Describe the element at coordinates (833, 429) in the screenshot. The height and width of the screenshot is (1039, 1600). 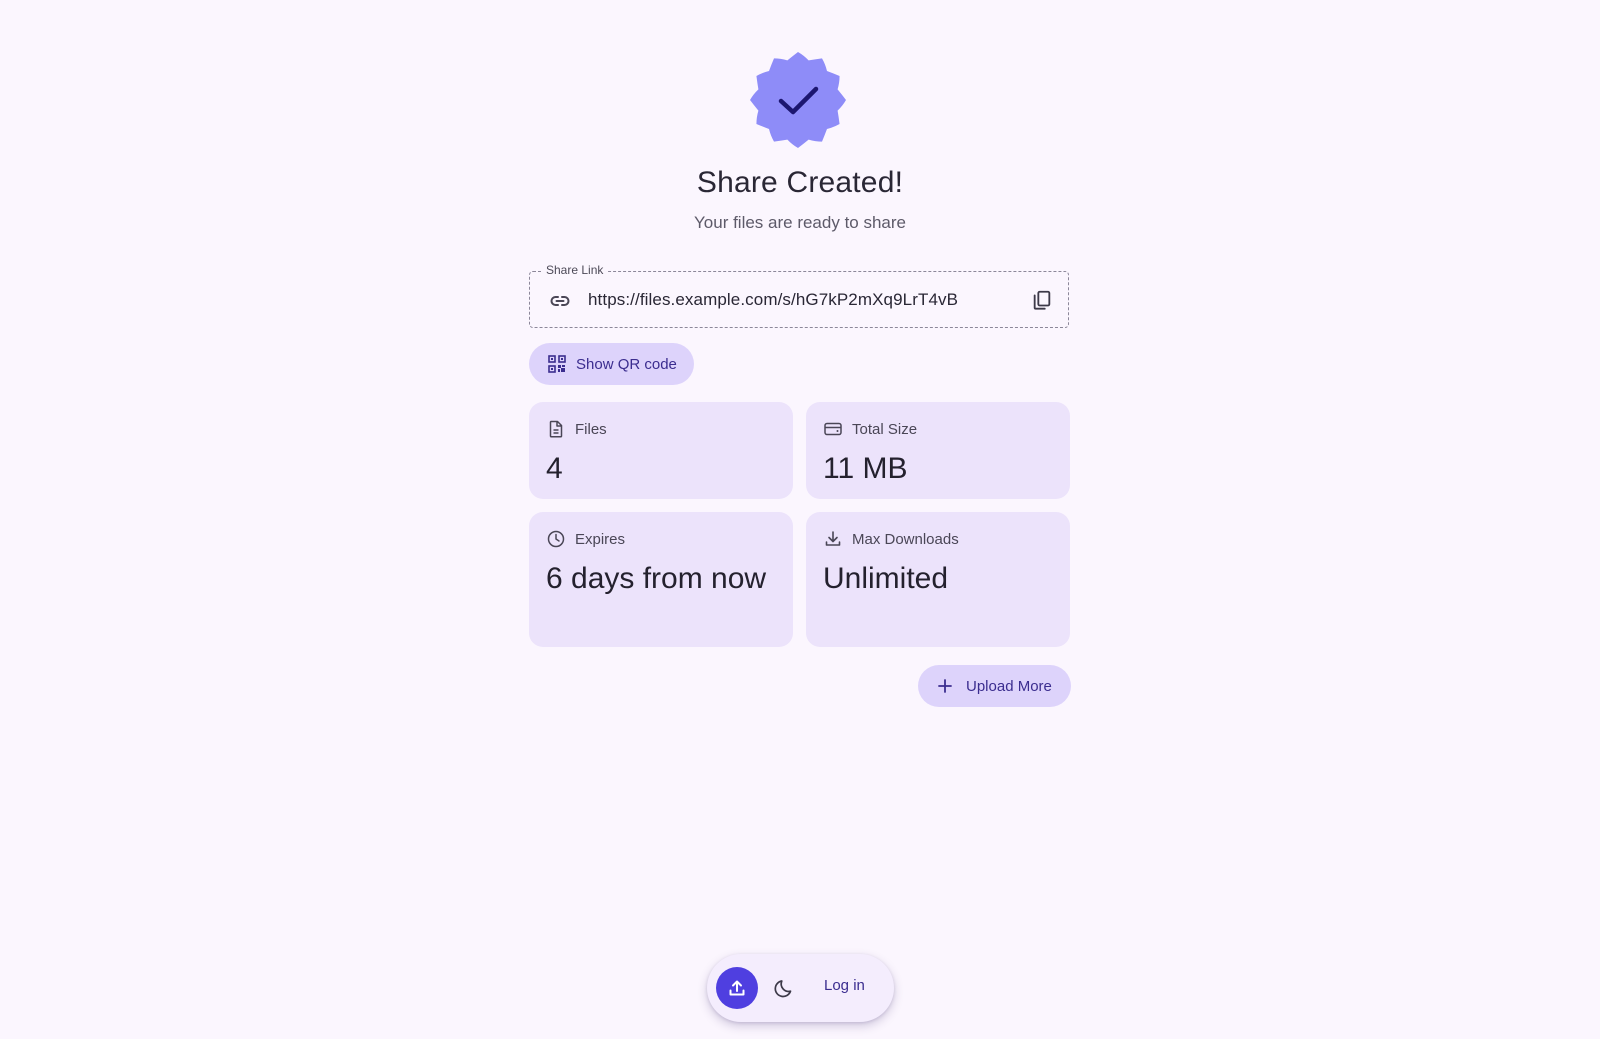
I see `storage-icon` at that location.